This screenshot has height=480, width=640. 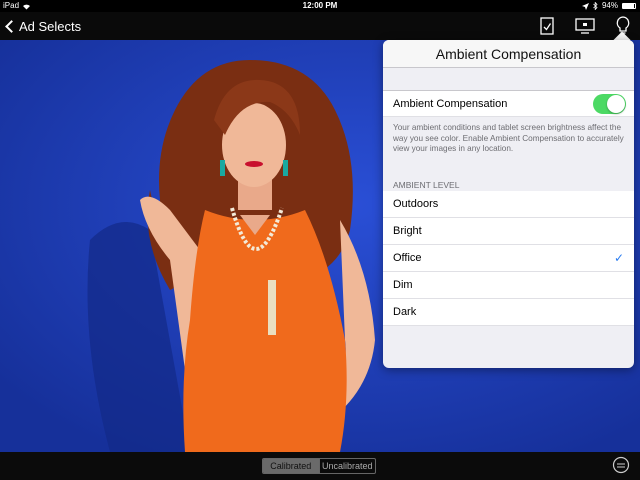 I want to click on battery-icon, so click(x=629, y=6).